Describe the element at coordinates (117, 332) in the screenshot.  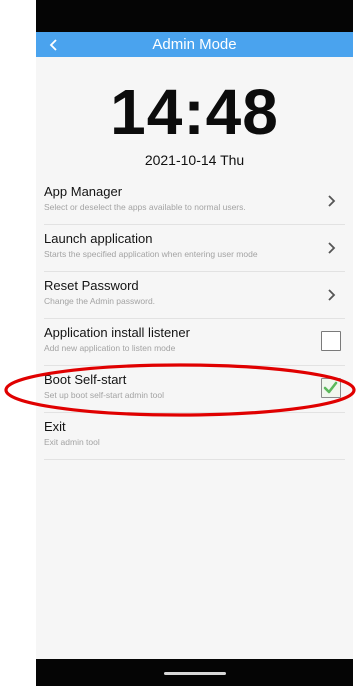
I see `menu-item-title: Application install listener` at that location.